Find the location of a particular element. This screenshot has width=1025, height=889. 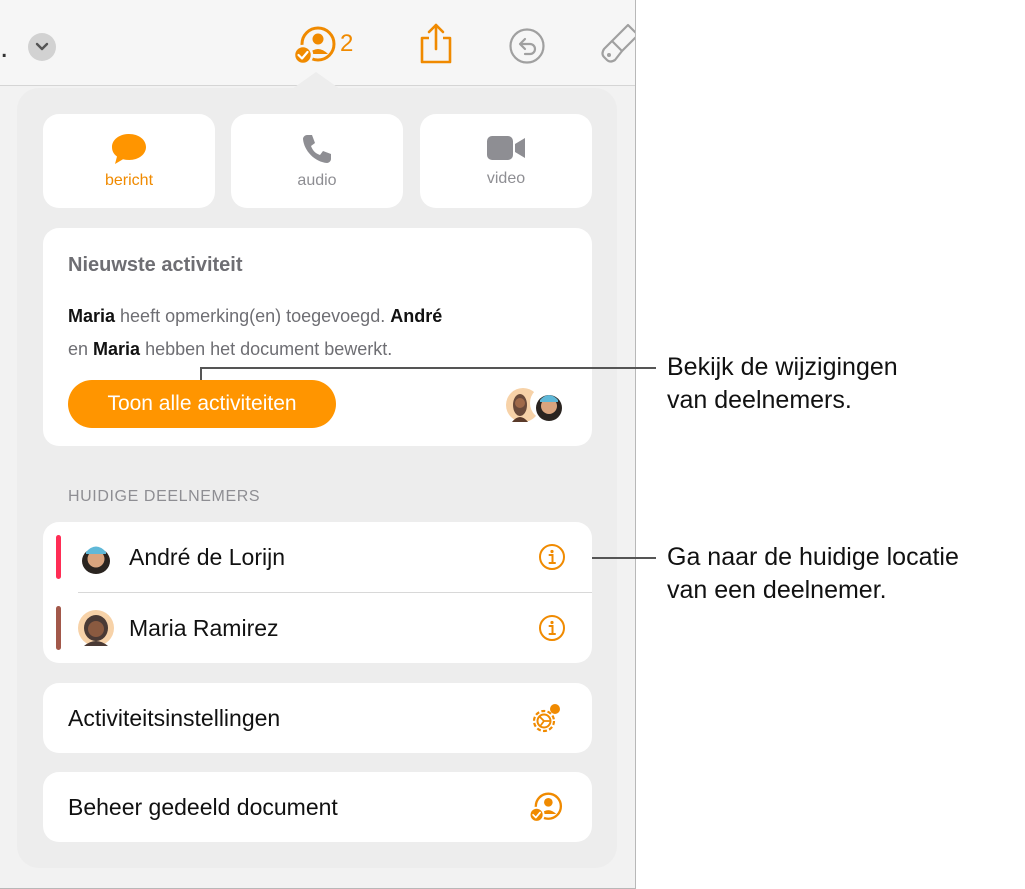

activity-settings-gear-icon is located at coordinates (546, 718).